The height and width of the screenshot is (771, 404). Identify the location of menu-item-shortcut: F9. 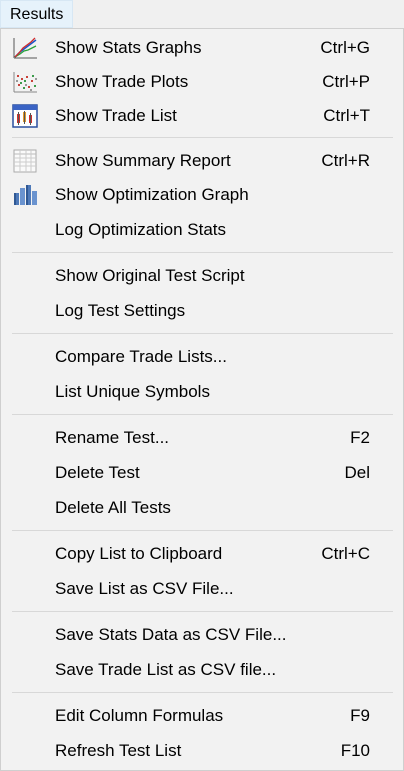
(360, 715).